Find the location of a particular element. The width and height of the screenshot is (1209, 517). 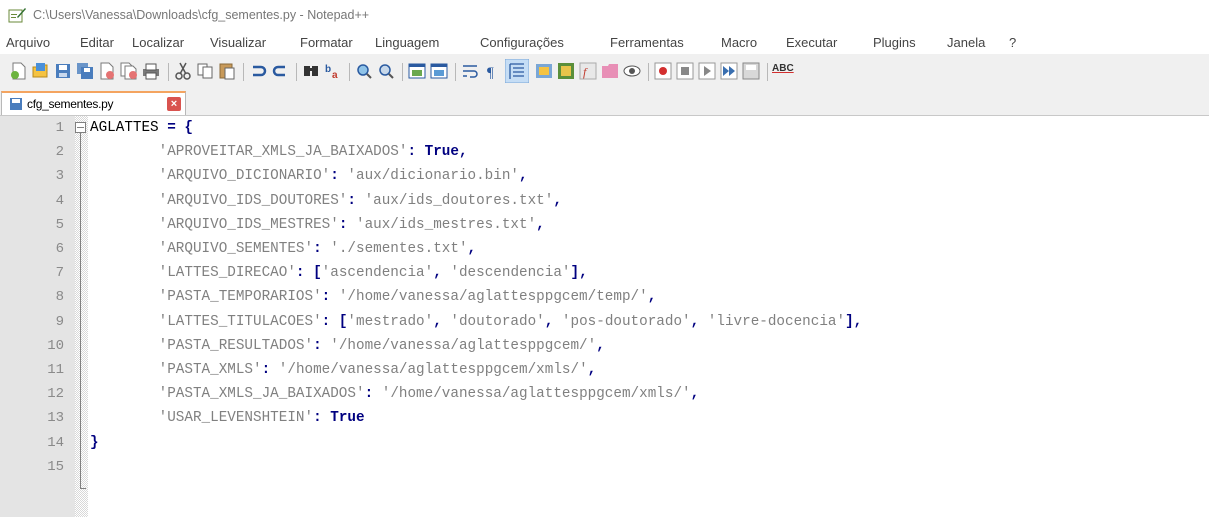

record-macro-icon is located at coordinates (663, 71).